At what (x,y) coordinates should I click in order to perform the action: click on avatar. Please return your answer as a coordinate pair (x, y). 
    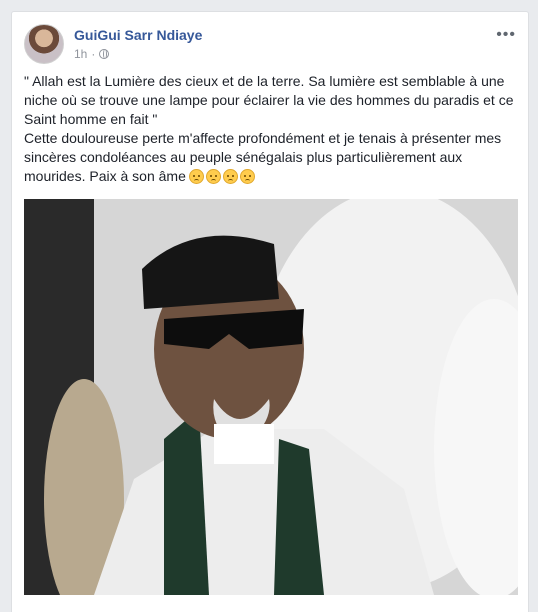
    Looking at the image, I should click on (44, 44).